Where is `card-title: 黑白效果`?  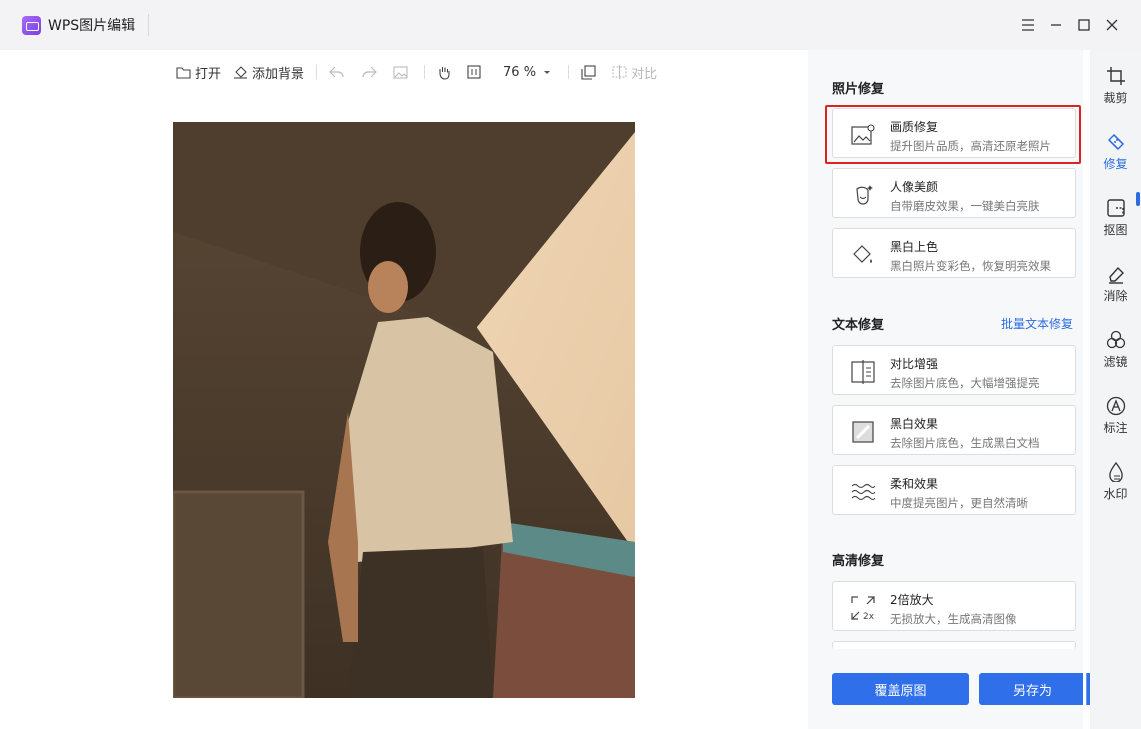
card-title: 黑白效果 is located at coordinates (914, 424).